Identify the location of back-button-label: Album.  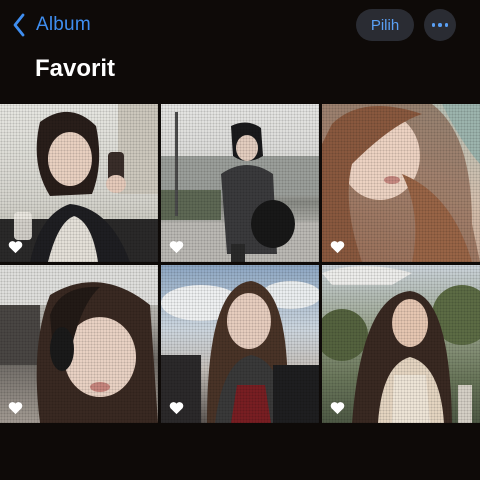
(63, 24).